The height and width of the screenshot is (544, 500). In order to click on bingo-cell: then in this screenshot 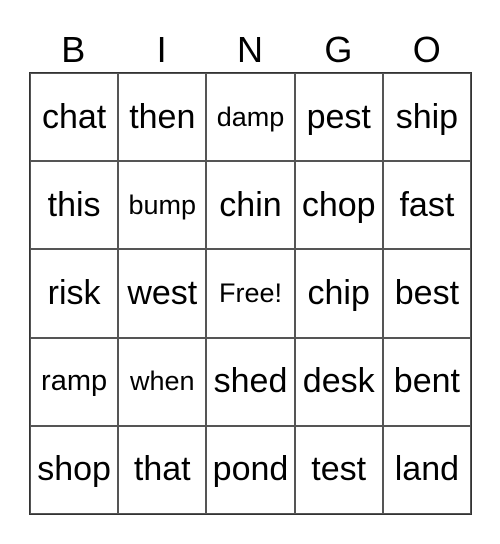, I will do `click(162, 117)`.